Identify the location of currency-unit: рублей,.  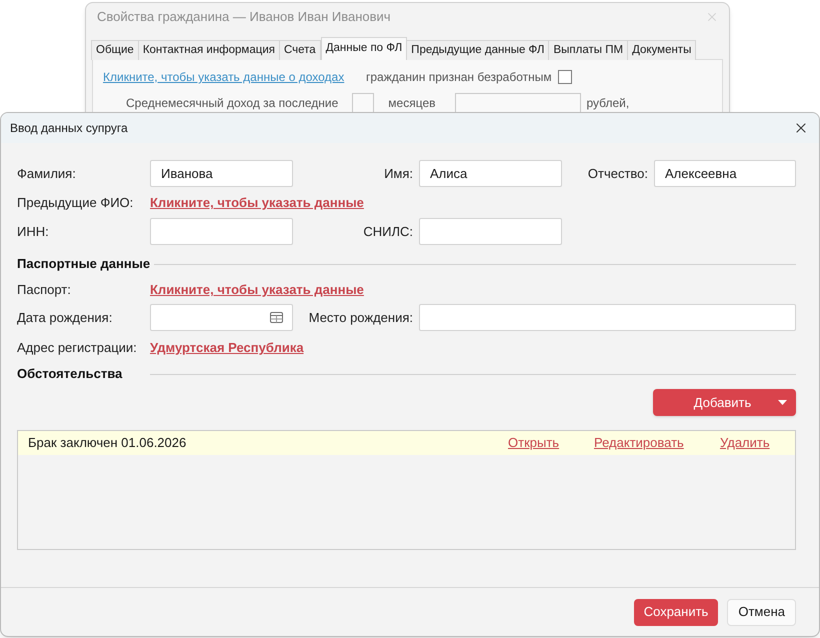
(608, 103).